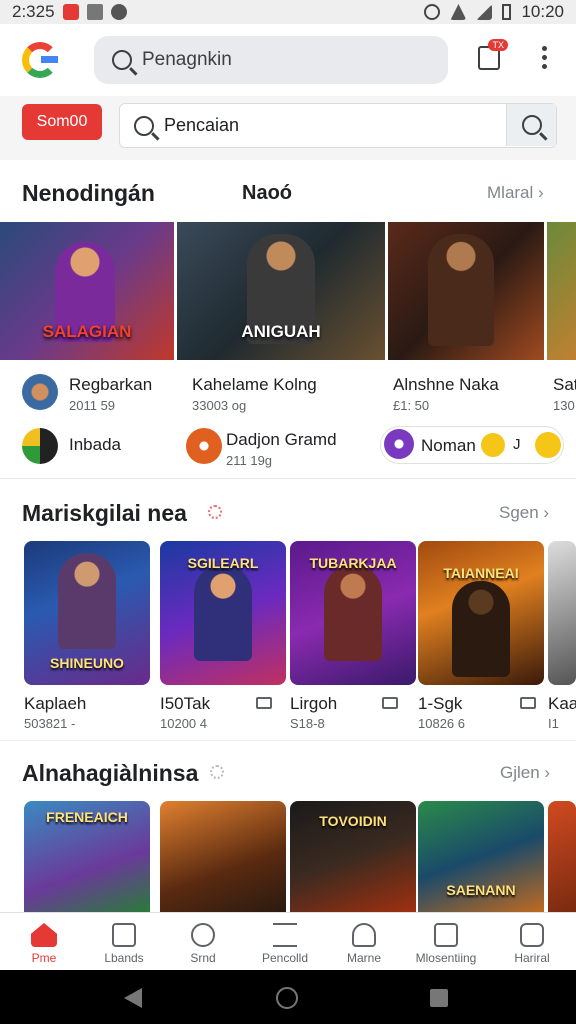 The height and width of the screenshot is (1024, 576). What do you see at coordinates (87, 663) in the screenshot?
I see `card-caption: SHINEUNO` at bounding box center [87, 663].